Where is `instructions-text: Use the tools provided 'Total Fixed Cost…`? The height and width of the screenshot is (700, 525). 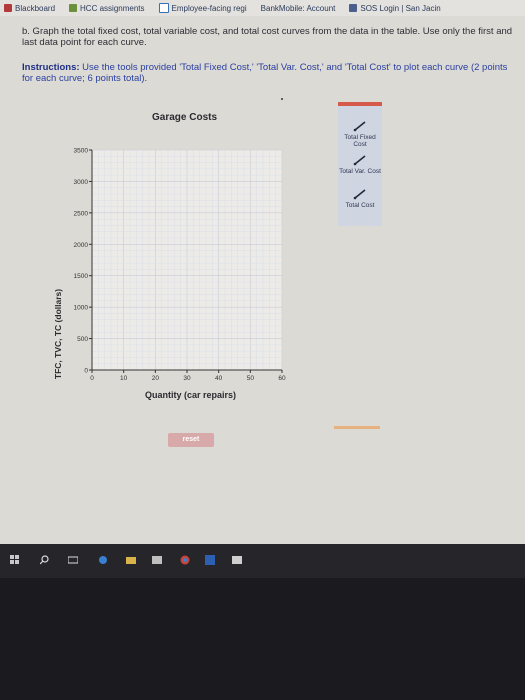 instructions-text: Use the tools provided 'Total Fixed Cost… is located at coordinates (265, 73).